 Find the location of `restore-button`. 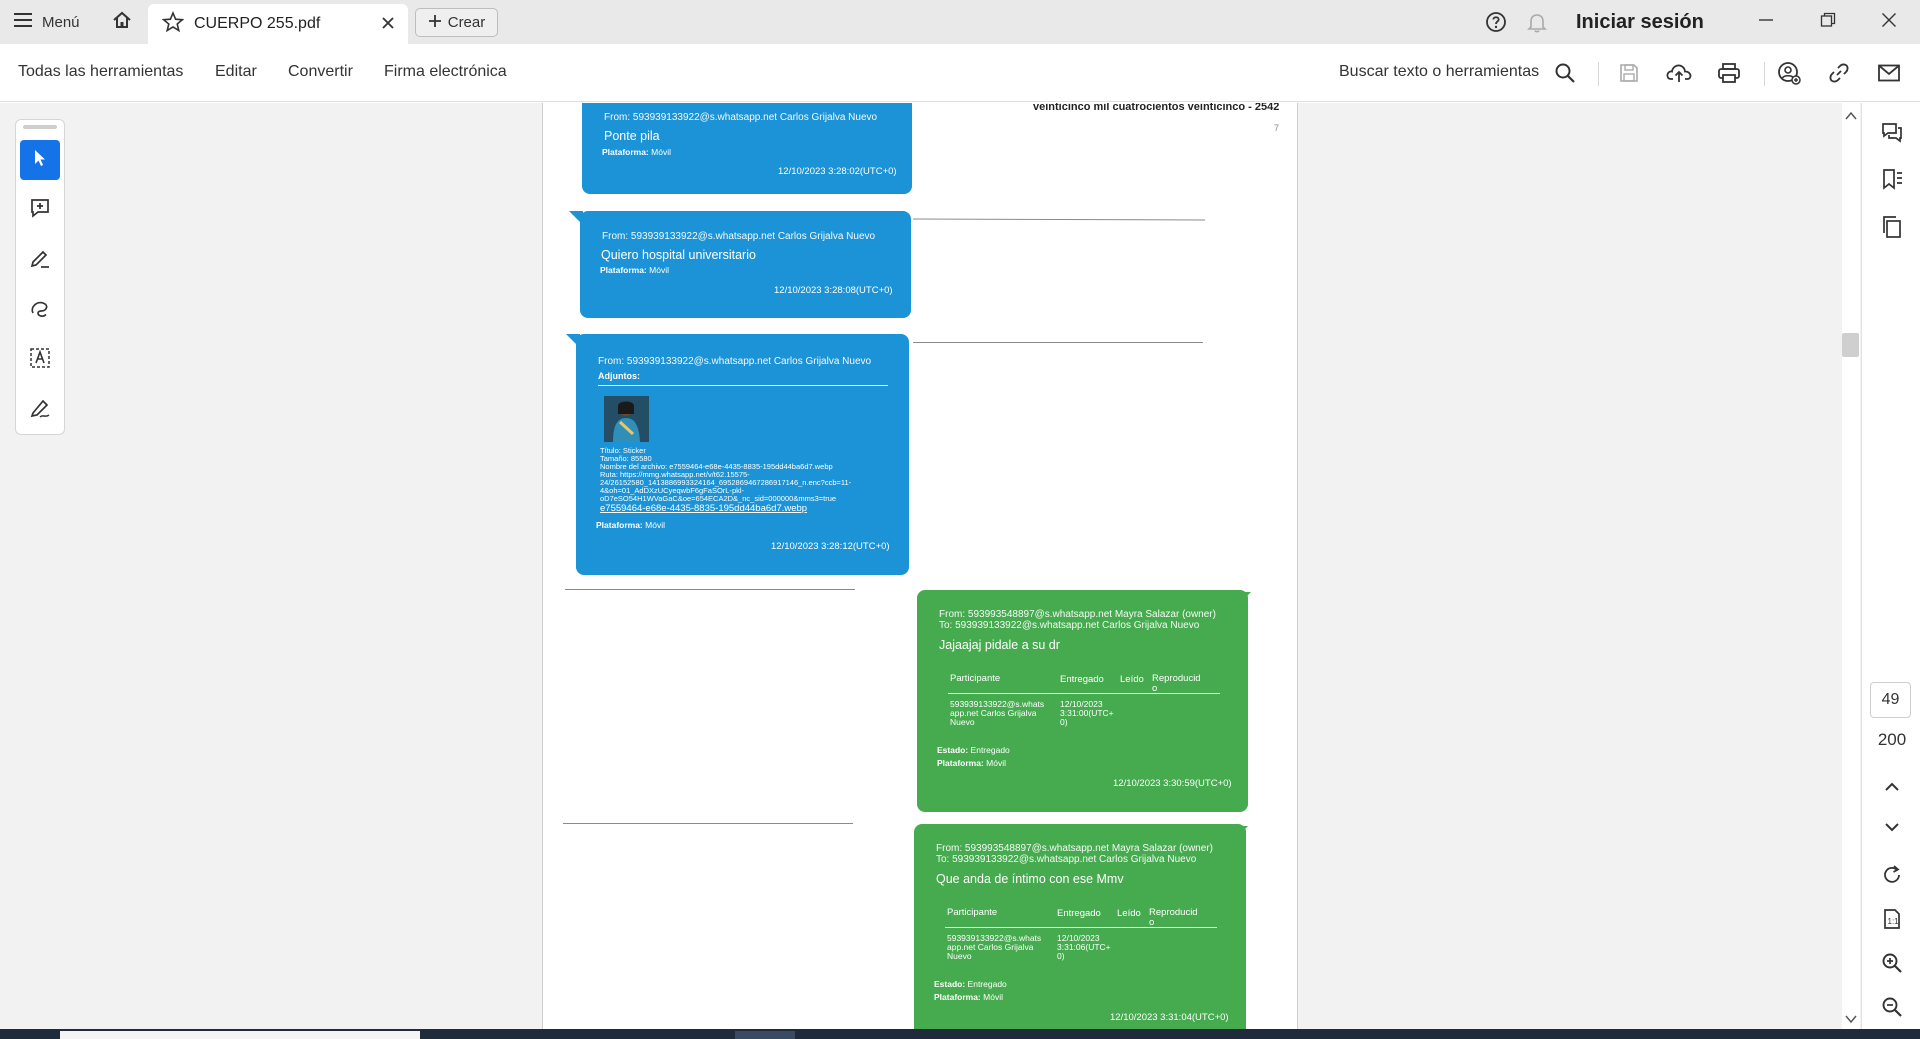

restore-button is located at coordinates (1828, 22).